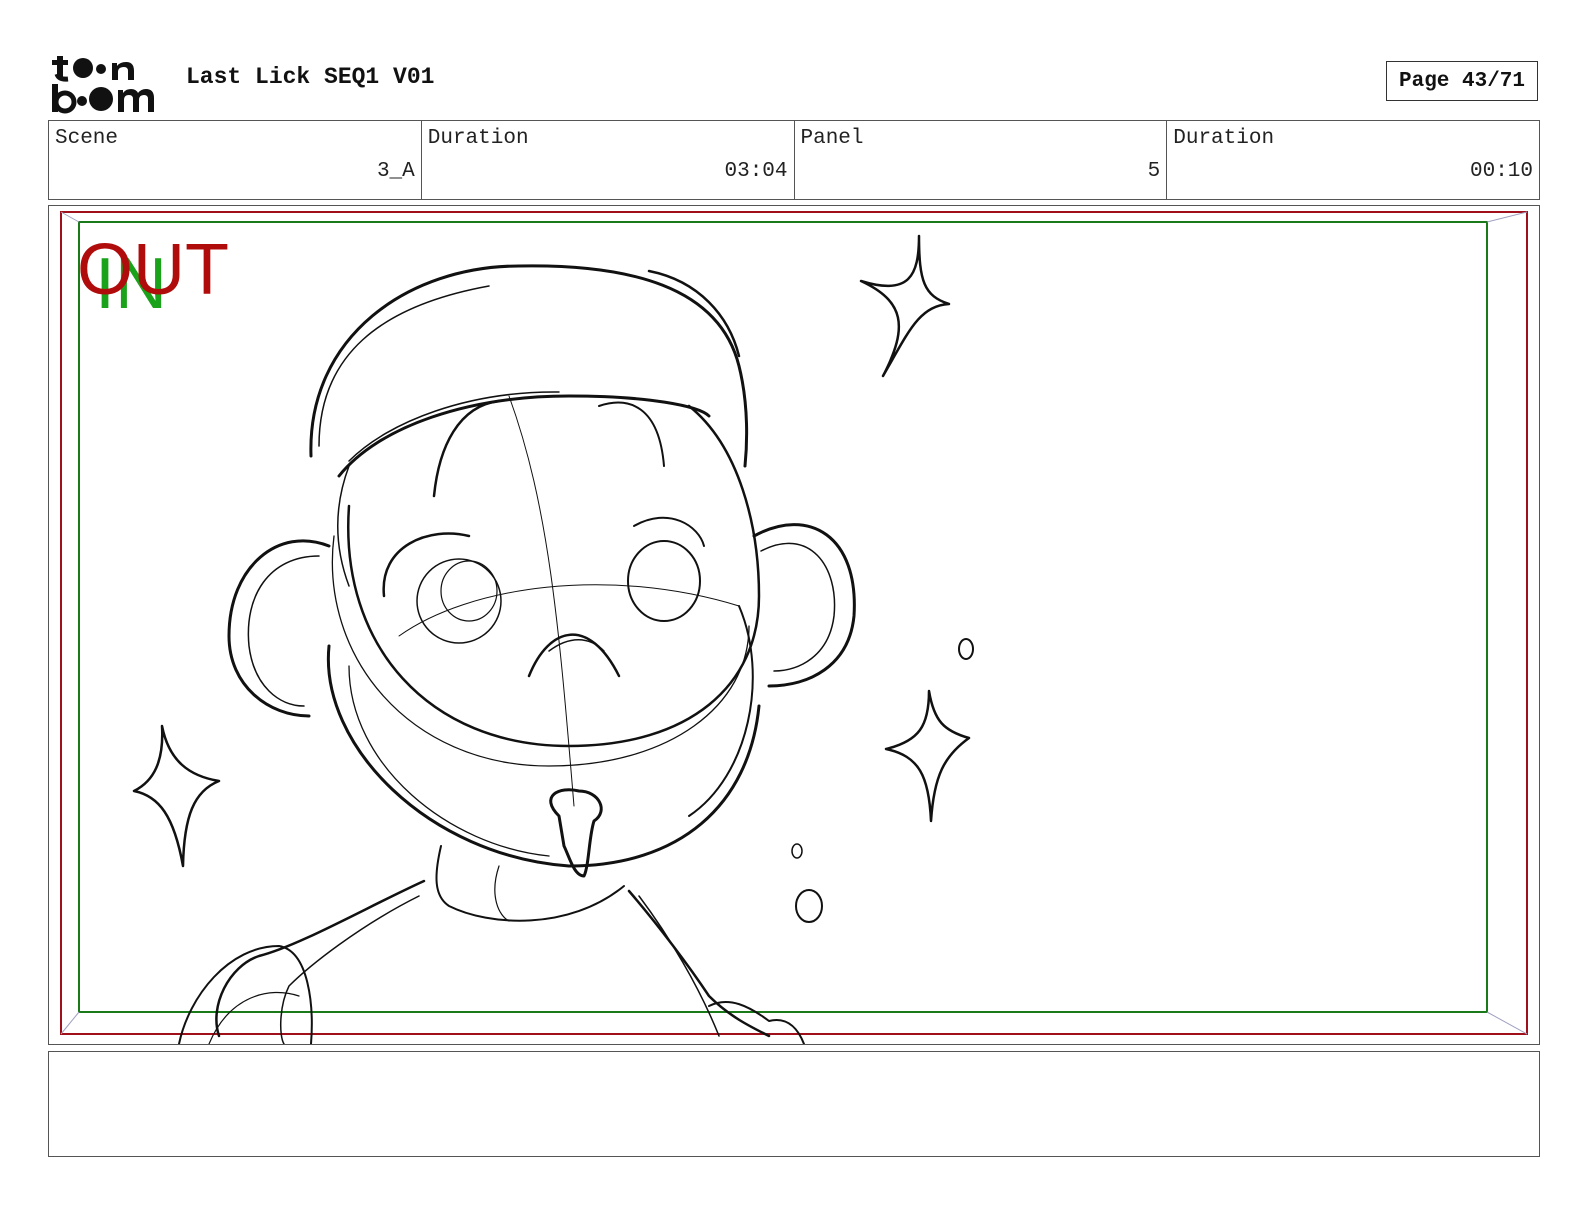 This screenshot has height=1224, width=1584. I want to click on toon-boom-logo, so click(103, 85).